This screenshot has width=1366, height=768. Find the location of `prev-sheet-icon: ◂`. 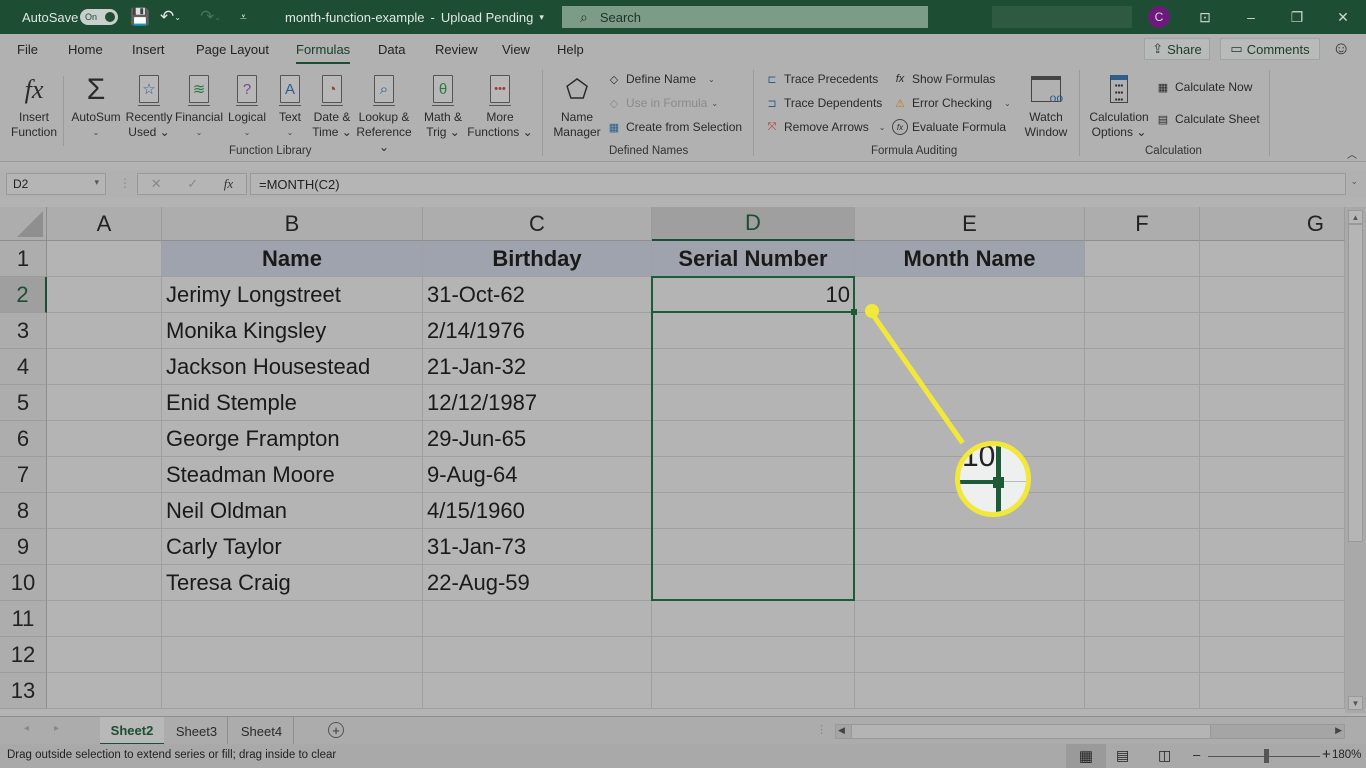

prev-sheet-icon: ◂ is located at coordinates (26, 728).